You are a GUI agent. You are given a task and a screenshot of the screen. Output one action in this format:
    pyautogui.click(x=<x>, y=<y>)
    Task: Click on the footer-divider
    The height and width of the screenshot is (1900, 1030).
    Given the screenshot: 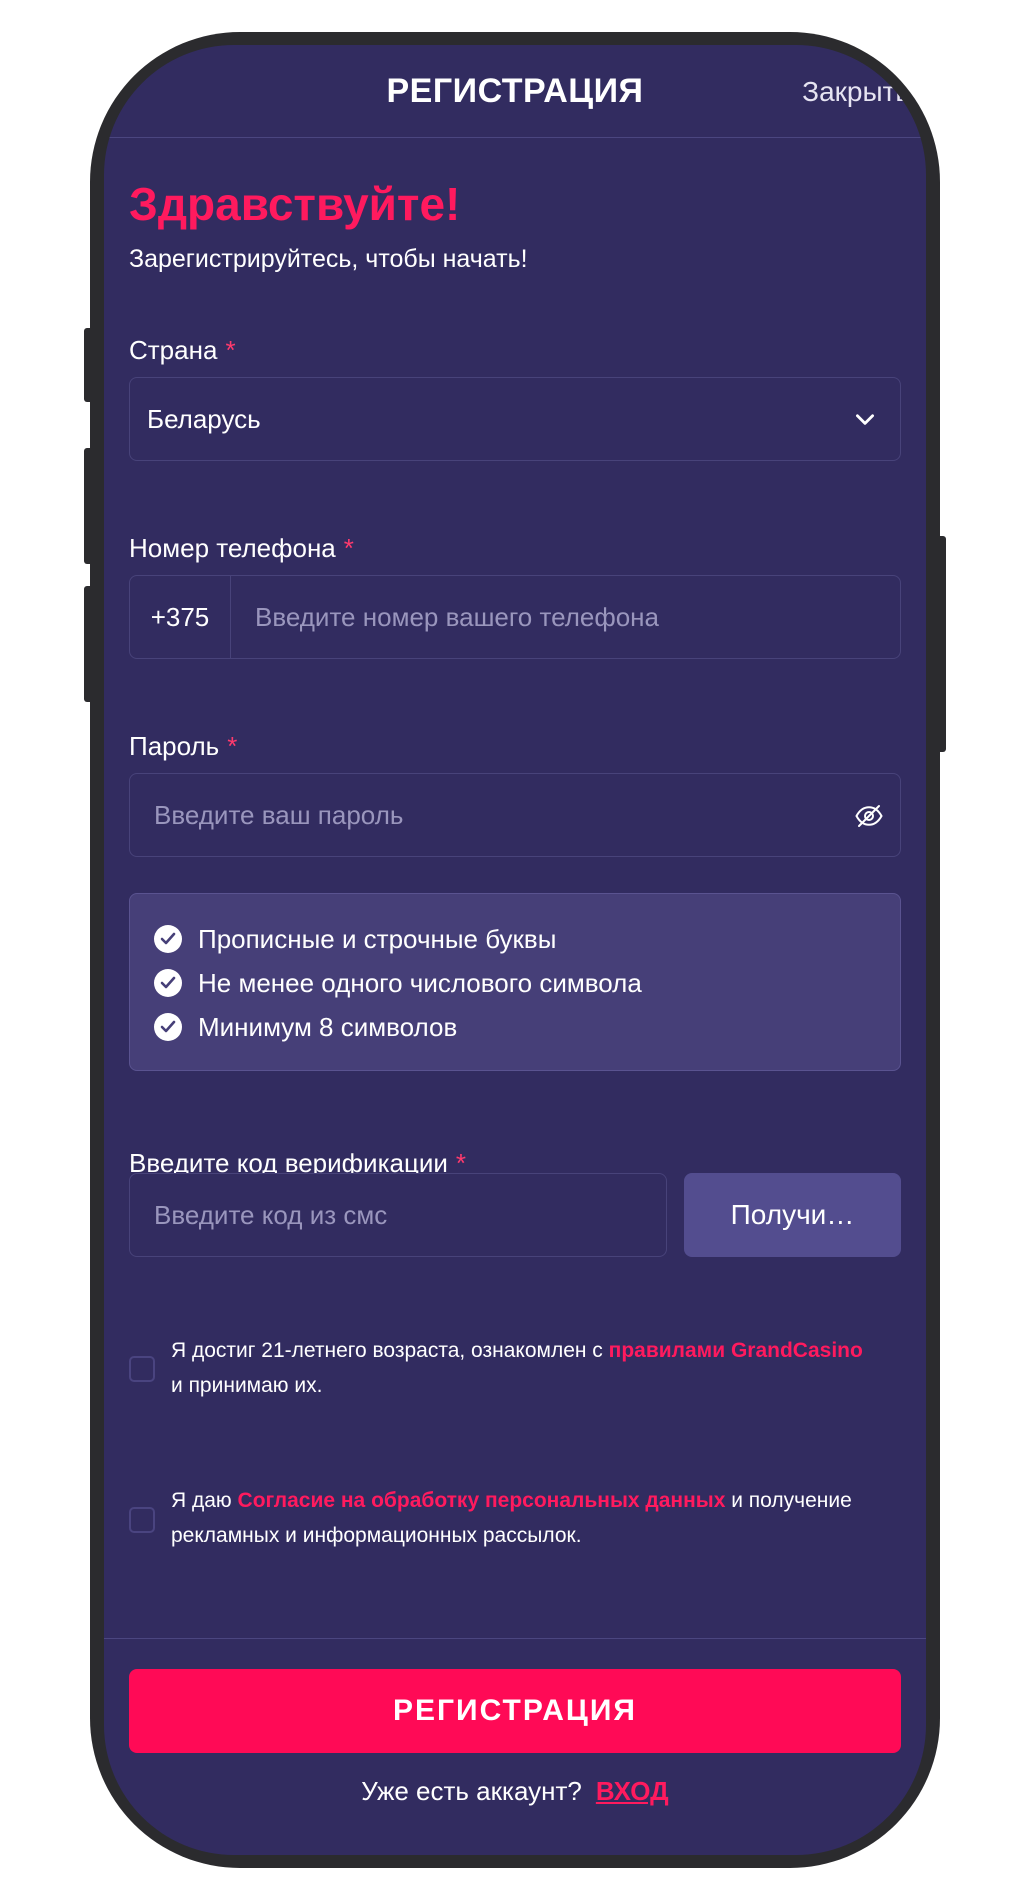 What is the action you would take?
    pyautogui.click(x=515, y=1638)
    